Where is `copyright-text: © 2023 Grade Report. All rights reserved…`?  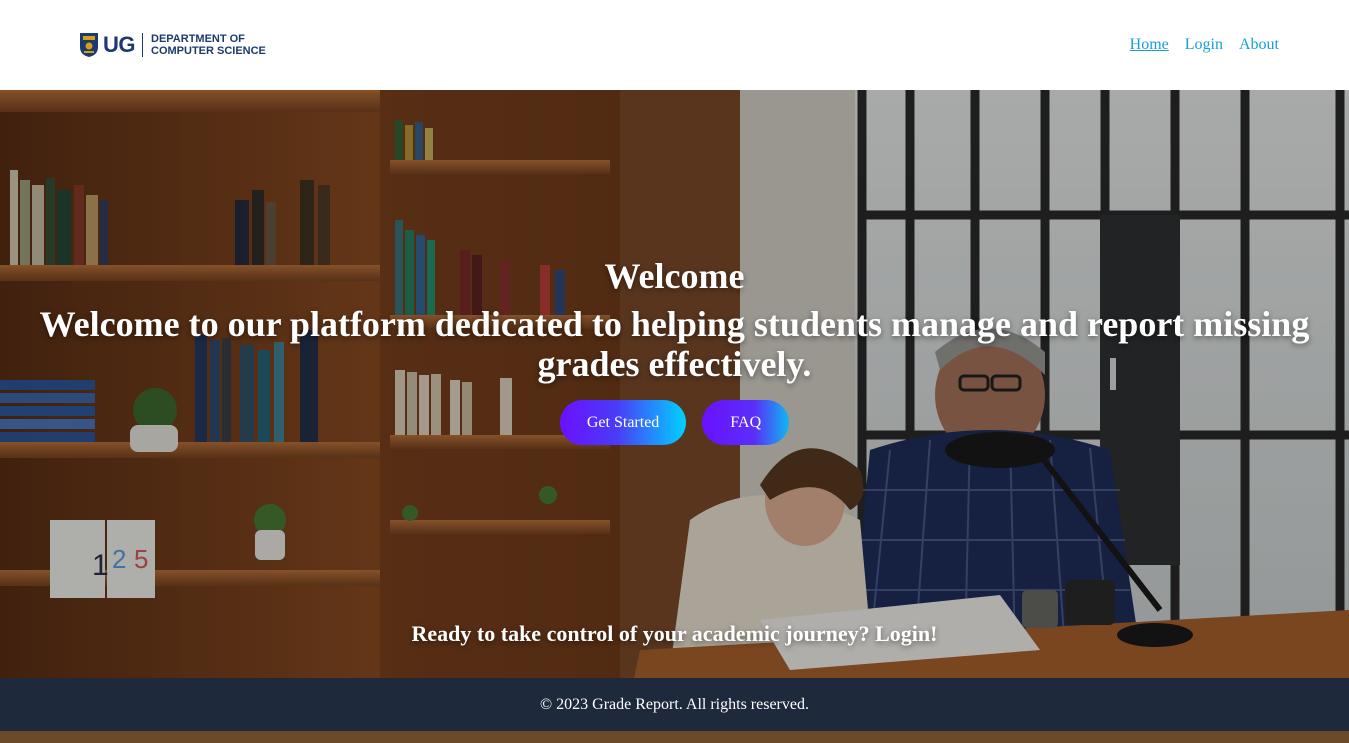
copyright-text: © 2023 Grade Report. All rights reserved… is located at coordinates (674, 704).